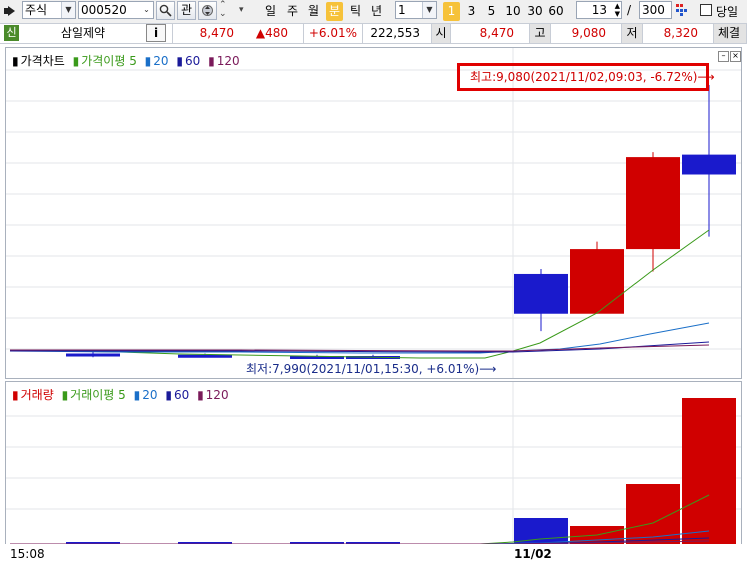 The image size is (747, 565). I want to click on legend-vol-ma5: ▮ 거래이평 5, so click(93, 395).